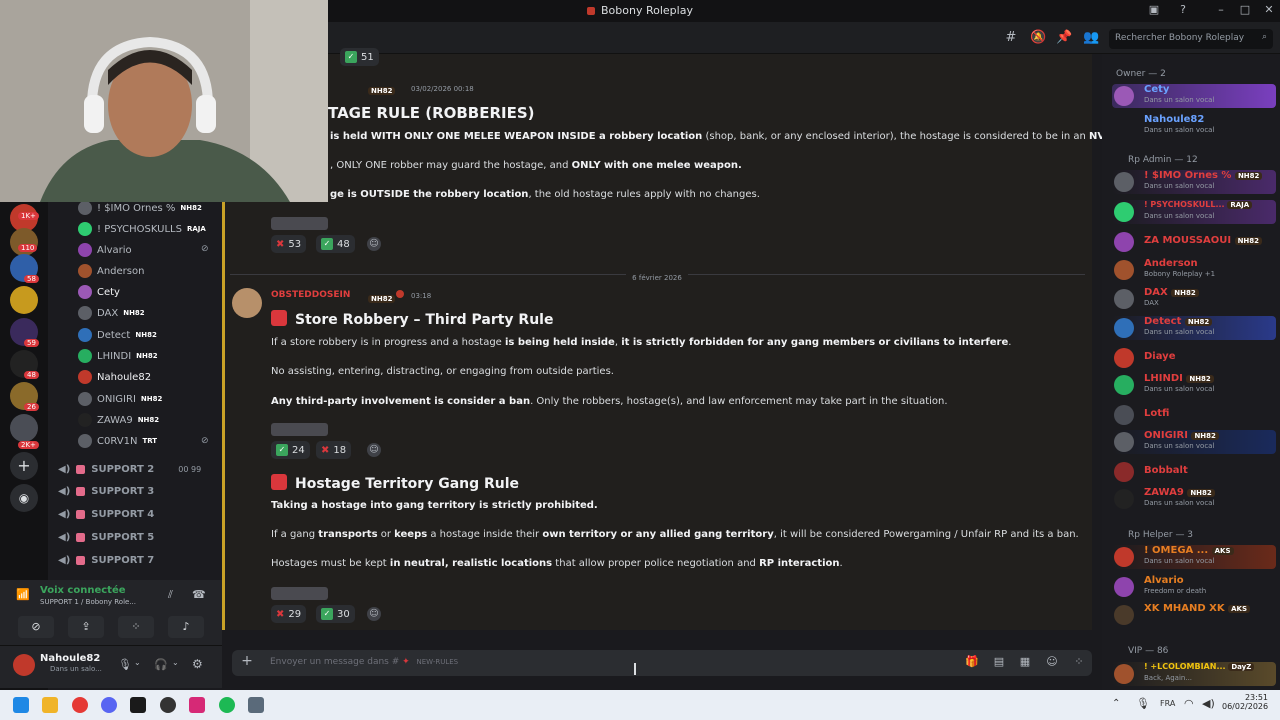  I want to click on add-server-icon: +, so click(24, 466).